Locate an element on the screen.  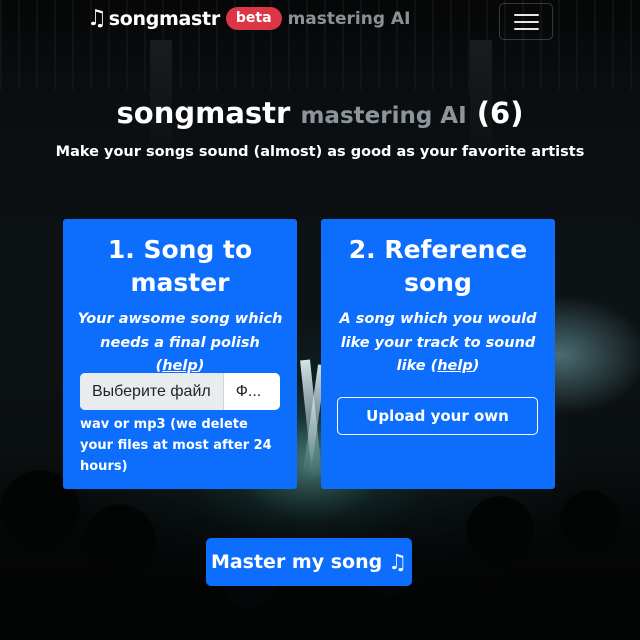
title-muted: mastering AI is located at coordinates (383, 116).